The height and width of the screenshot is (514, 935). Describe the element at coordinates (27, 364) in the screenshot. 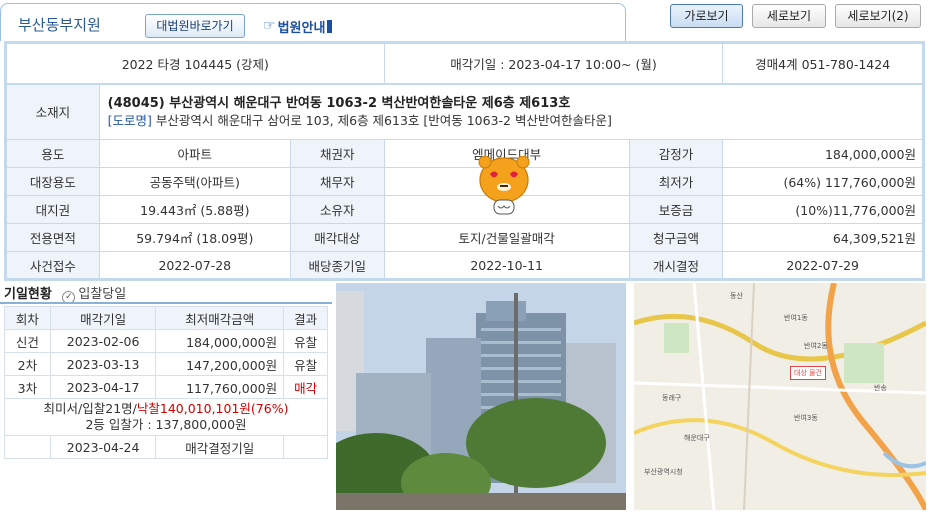

I see `bid-round: 2차` at that location.